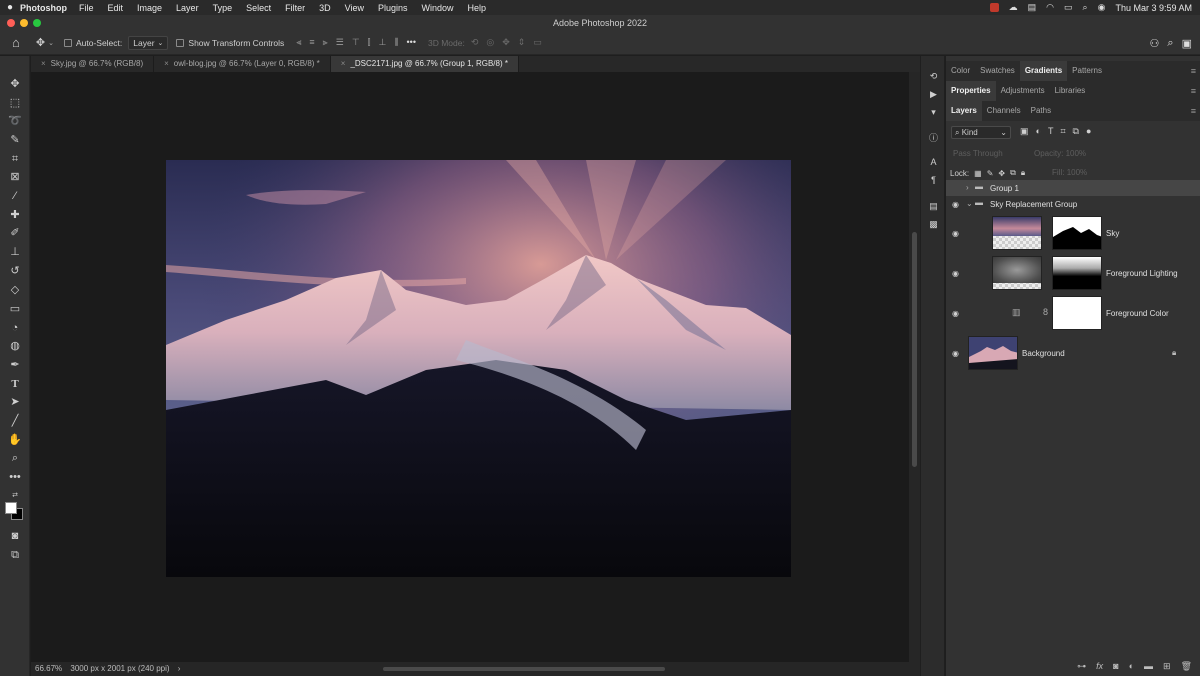 Image resolution: width=1200 pixels, height=676 pixels. What do you see at coordinates (1050, 7) in the screenshot?
I see `wifi-icon: ◠` at bounding box center [1050, 7].